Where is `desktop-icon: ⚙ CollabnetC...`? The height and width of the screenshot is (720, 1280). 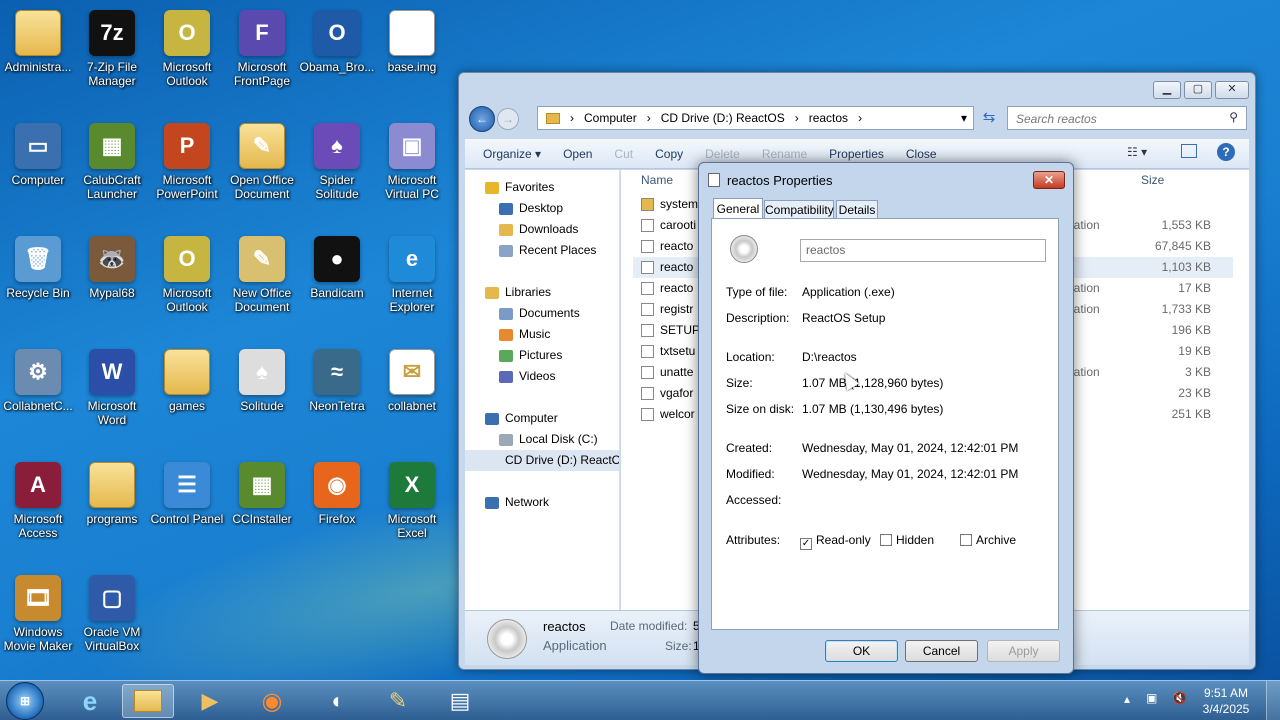
desktop-icon: ⚙ CollabnetC... is located at coordinates (38, 377).